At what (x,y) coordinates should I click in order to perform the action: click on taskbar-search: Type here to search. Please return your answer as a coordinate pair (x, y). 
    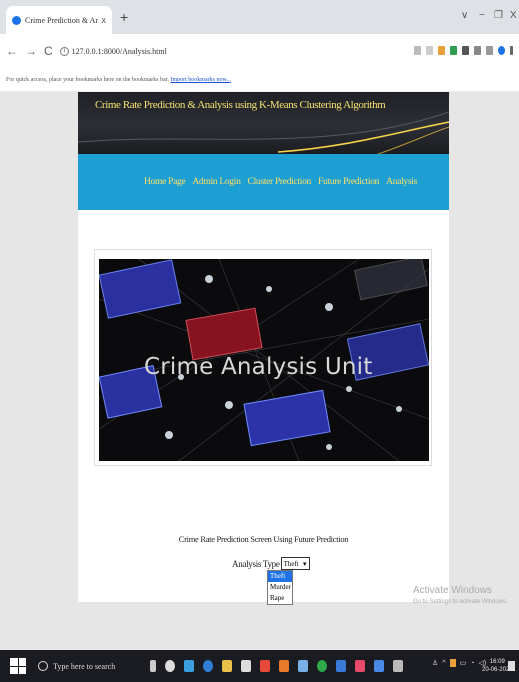
    Looking at the image, I should click on (76, 666).